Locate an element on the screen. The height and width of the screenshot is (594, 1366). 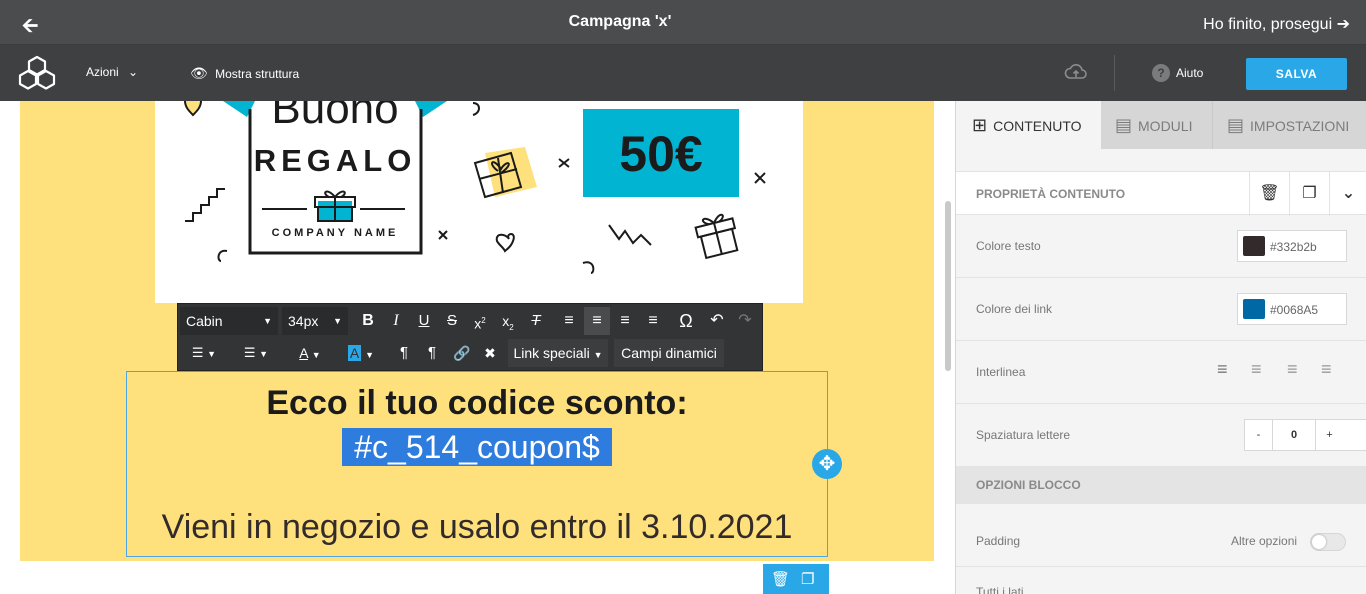
content-properties-title: PROPRIETÀ CONTENUTO is located at coordinates (1051, 194).